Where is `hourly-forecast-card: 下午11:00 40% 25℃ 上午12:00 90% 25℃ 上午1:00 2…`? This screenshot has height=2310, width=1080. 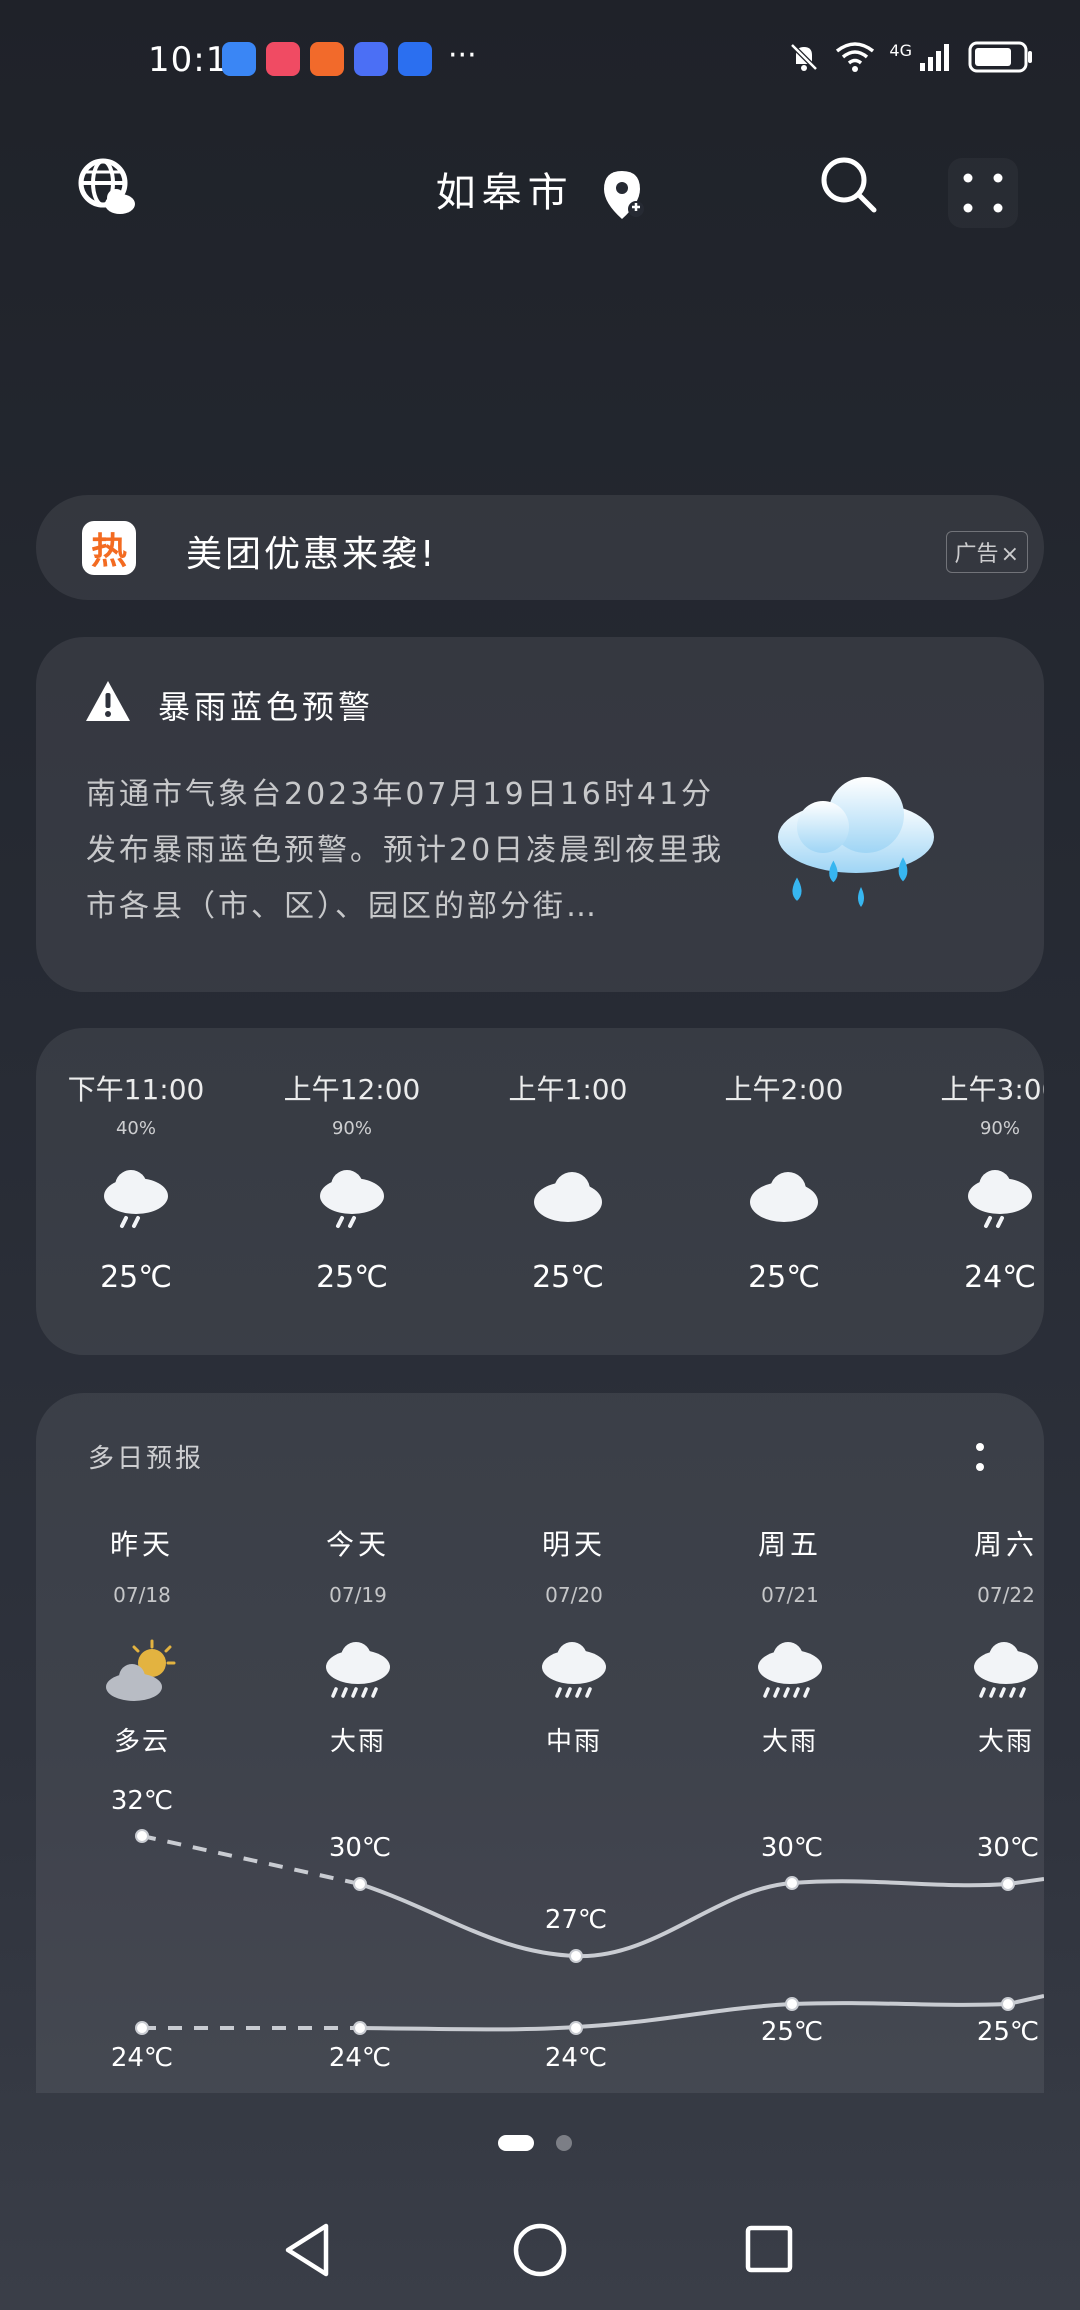 hourly-forecast-card: 下午11:00 40% 25℃ 上午12:00 90% 25℃ 上午1:00 2… is located at coordinates (540, 1191).